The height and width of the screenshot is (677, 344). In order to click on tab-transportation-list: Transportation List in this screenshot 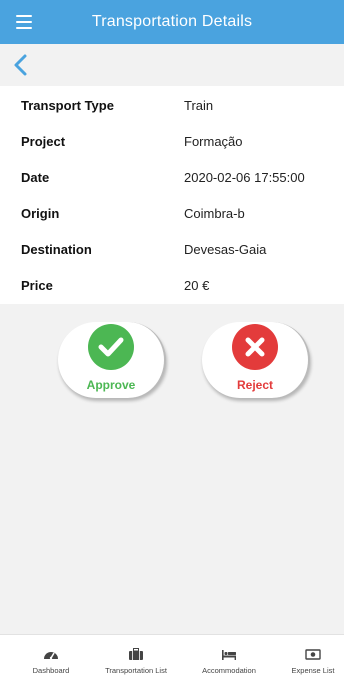, I will do `click(136, 656)`.